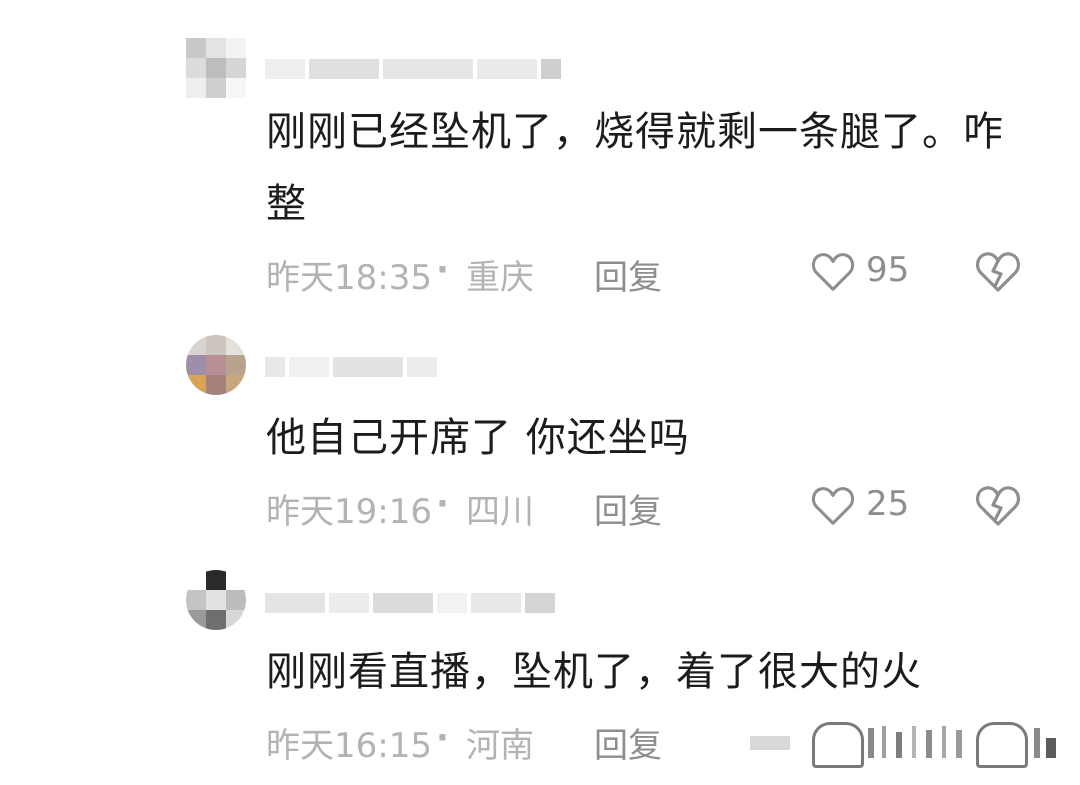 The height and width of the screenshot is (785, 1080). I want to click on like-count: 25, so click(888, 504).